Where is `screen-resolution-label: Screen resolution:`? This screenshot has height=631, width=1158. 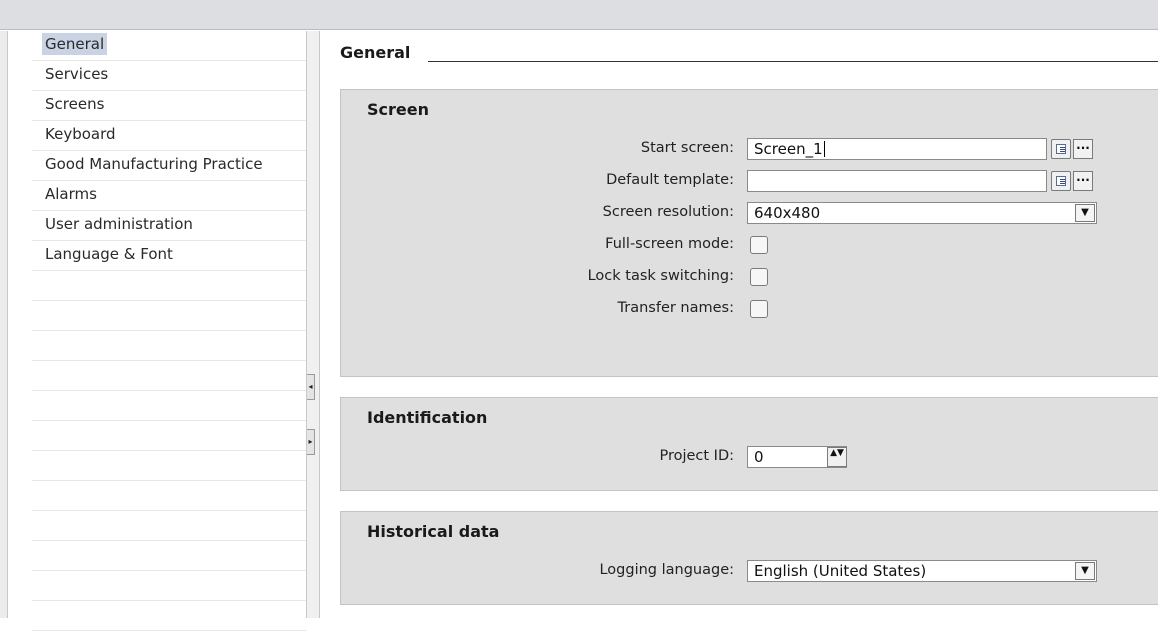 screen-resolution-label: Screen resolution: is located at coordinates (668, 212).